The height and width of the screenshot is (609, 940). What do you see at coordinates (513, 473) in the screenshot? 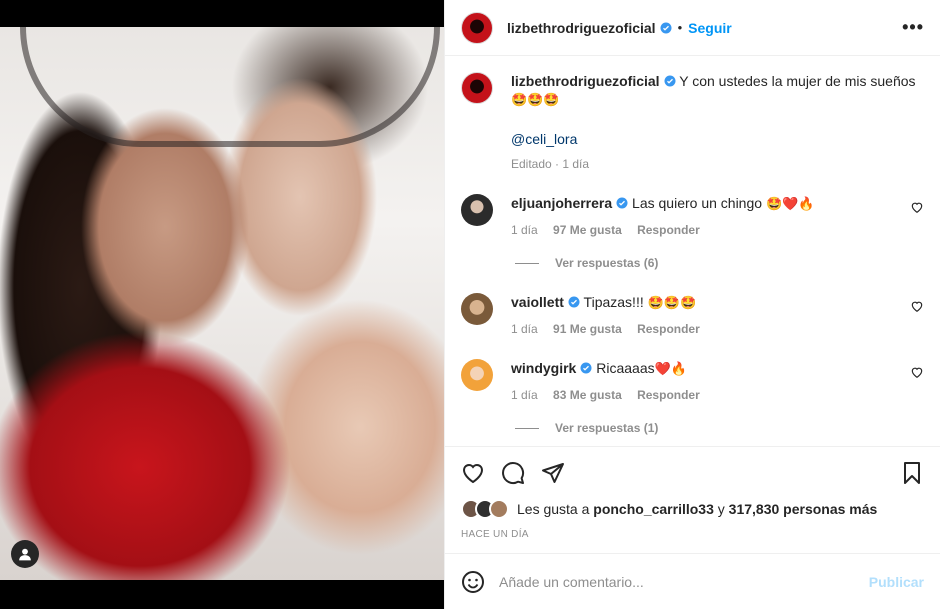
I see `comment-bubble-icon` at bounding box center [513, 473].